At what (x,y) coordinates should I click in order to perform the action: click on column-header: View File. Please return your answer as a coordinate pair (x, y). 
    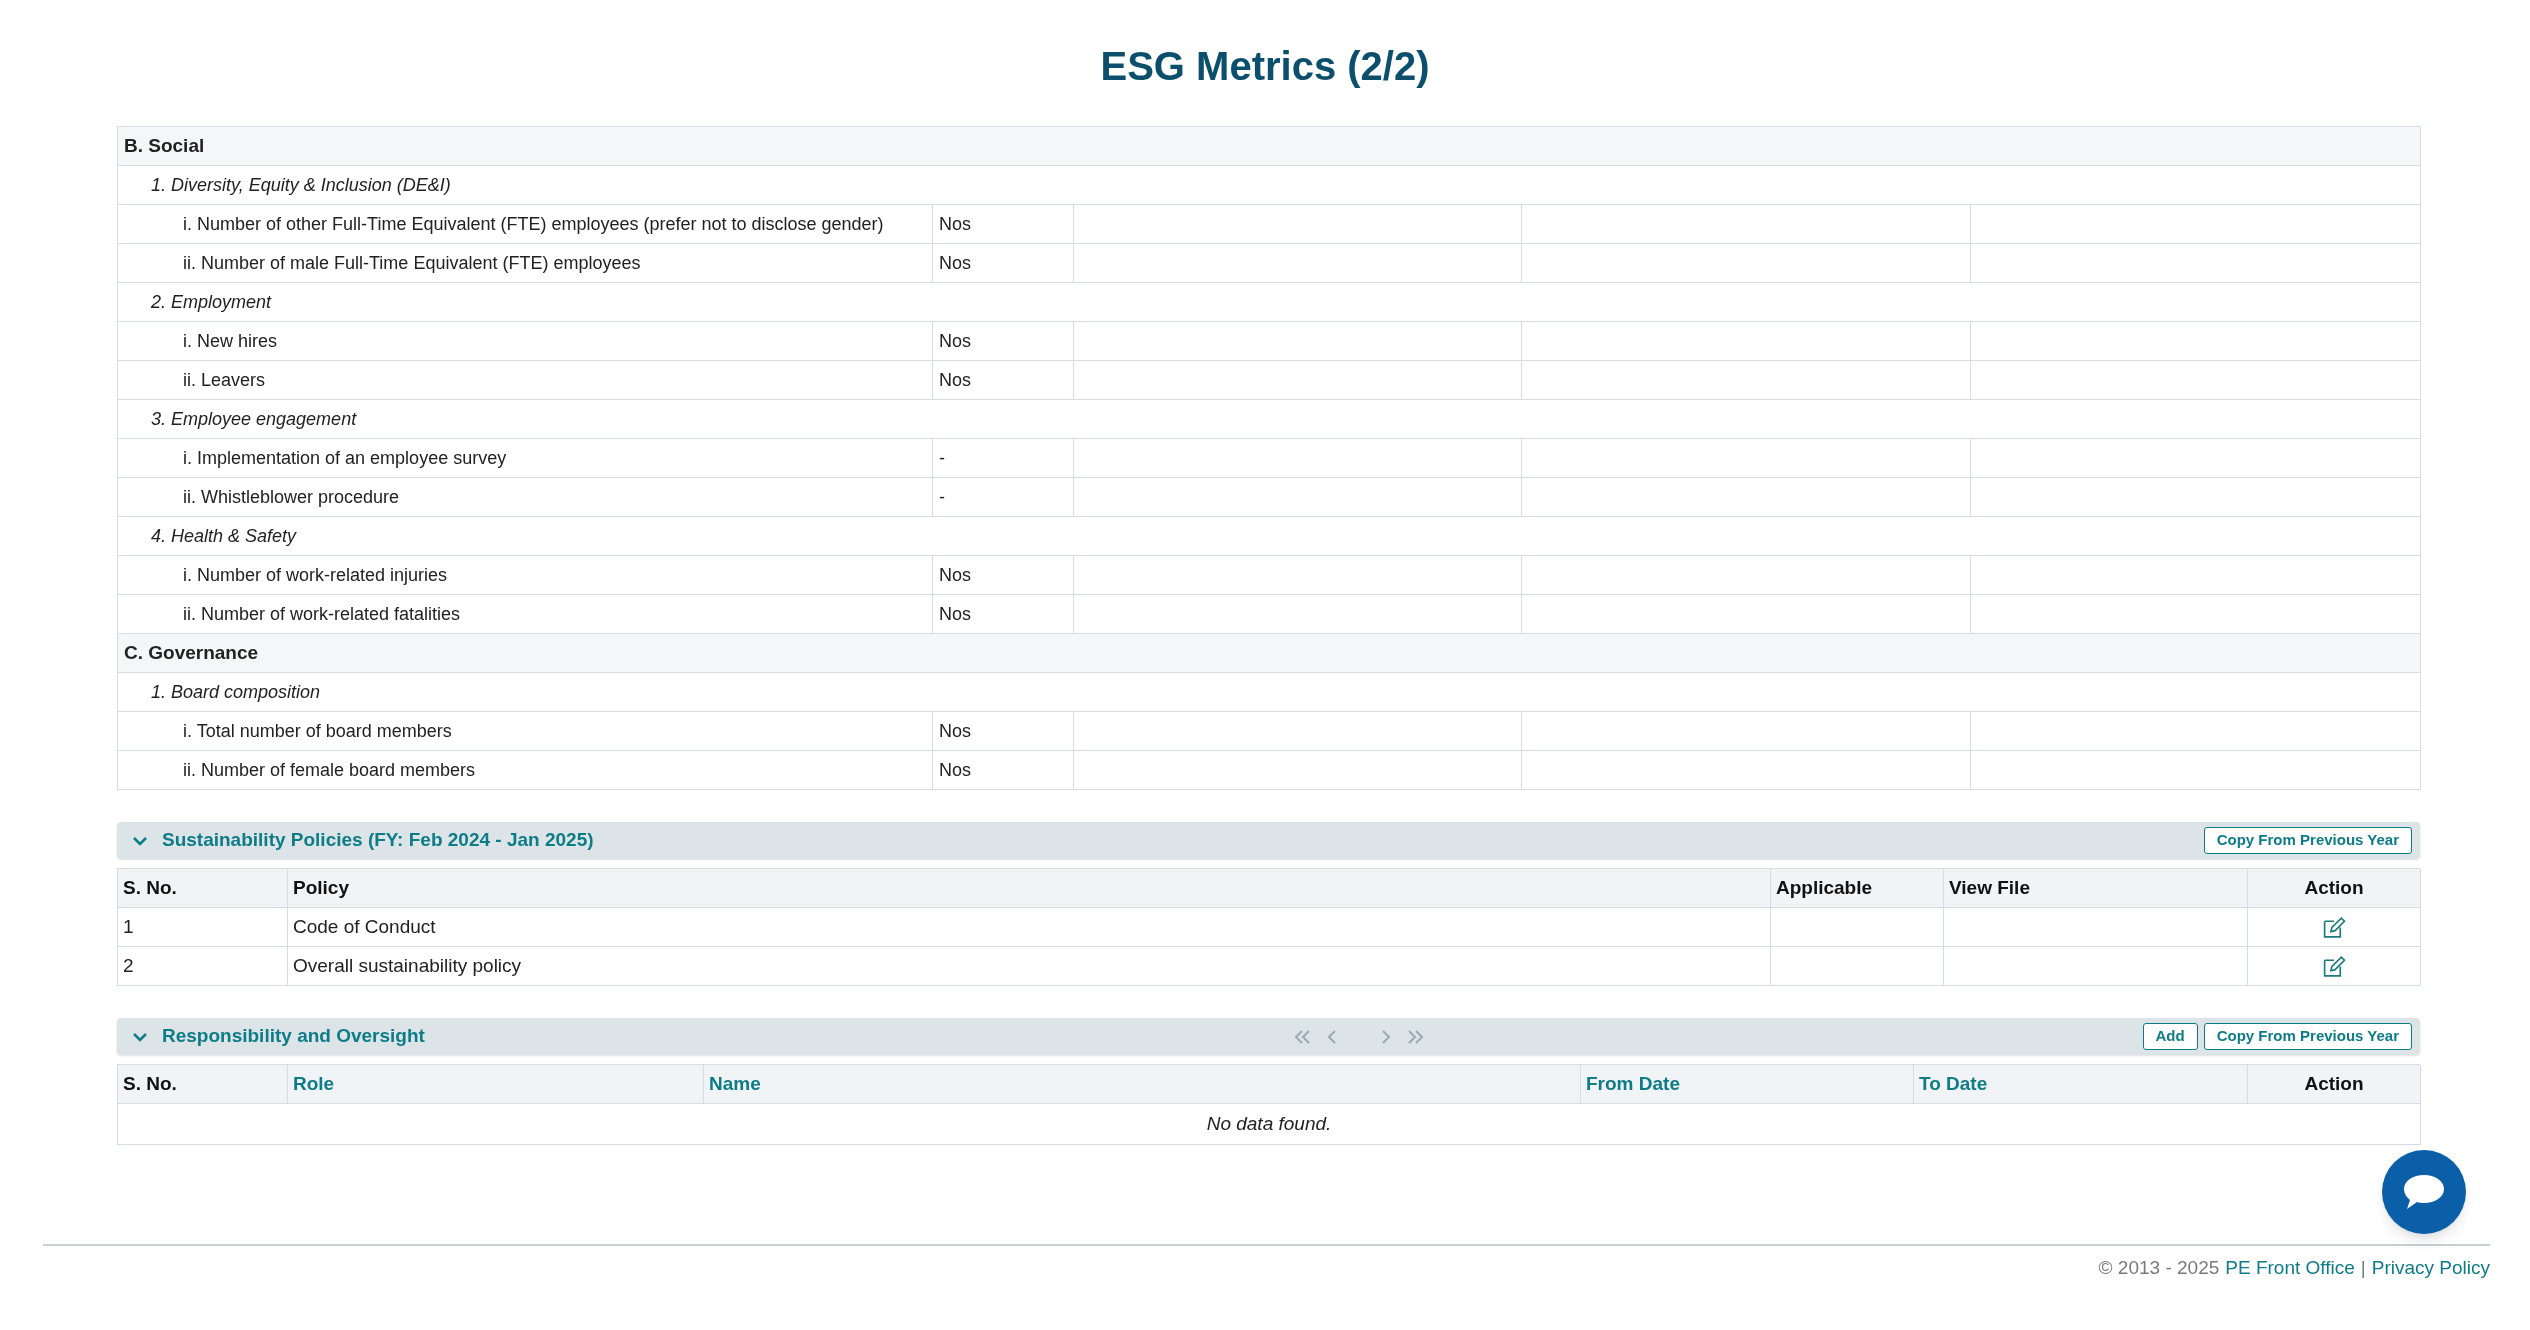
    Looking at the image, I should click on (1989, 887).